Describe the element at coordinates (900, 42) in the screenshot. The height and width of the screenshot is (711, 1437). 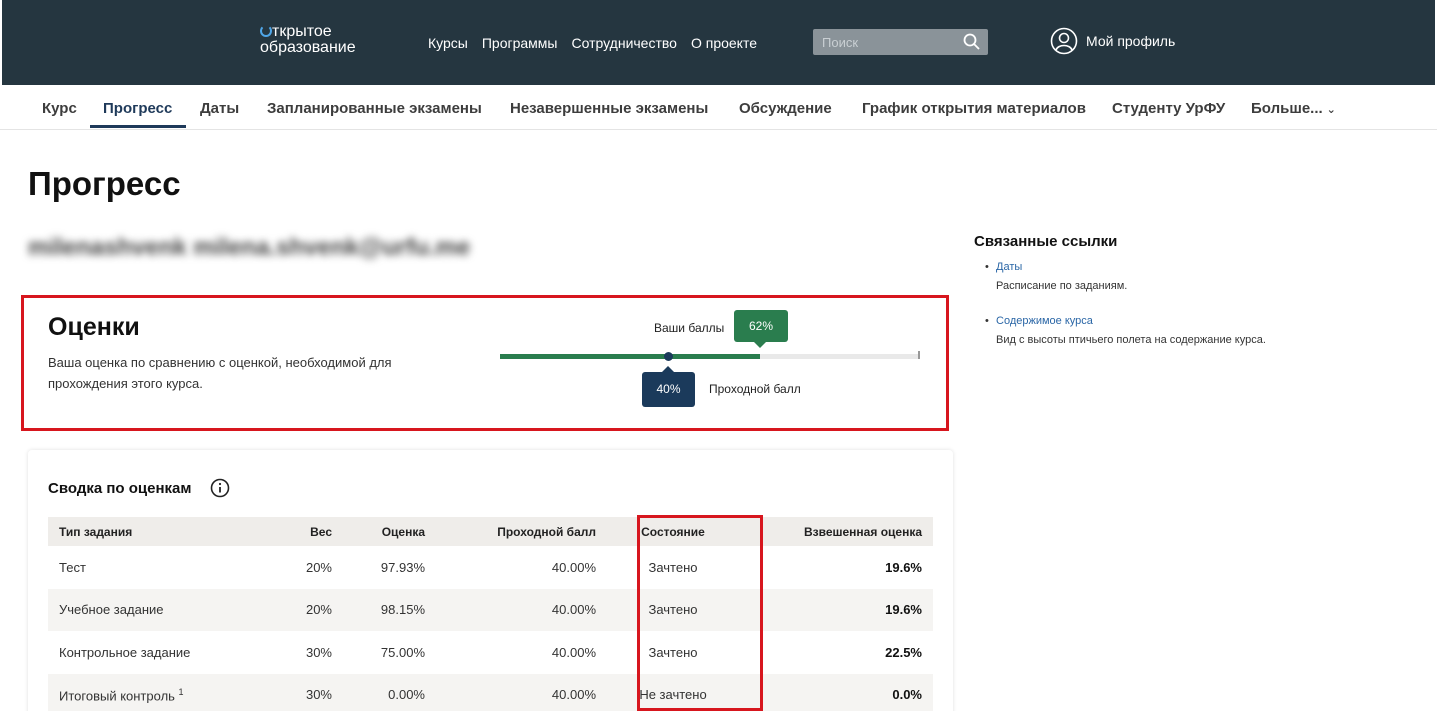
I see `search-input: Поиск` at that location.